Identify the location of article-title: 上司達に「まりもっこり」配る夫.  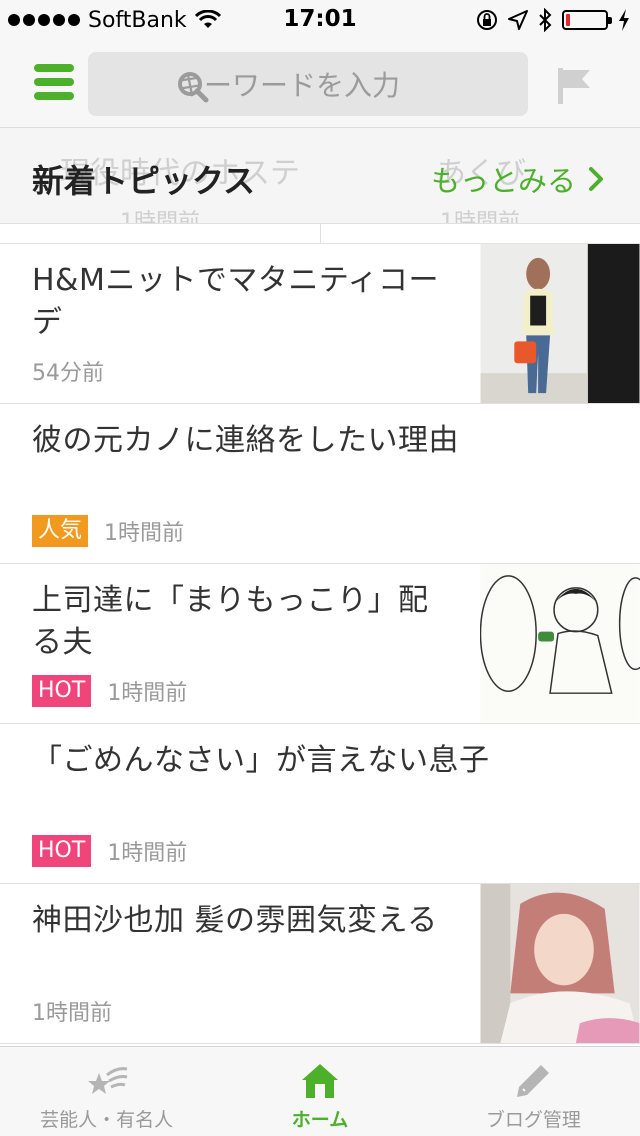
(230, 621).